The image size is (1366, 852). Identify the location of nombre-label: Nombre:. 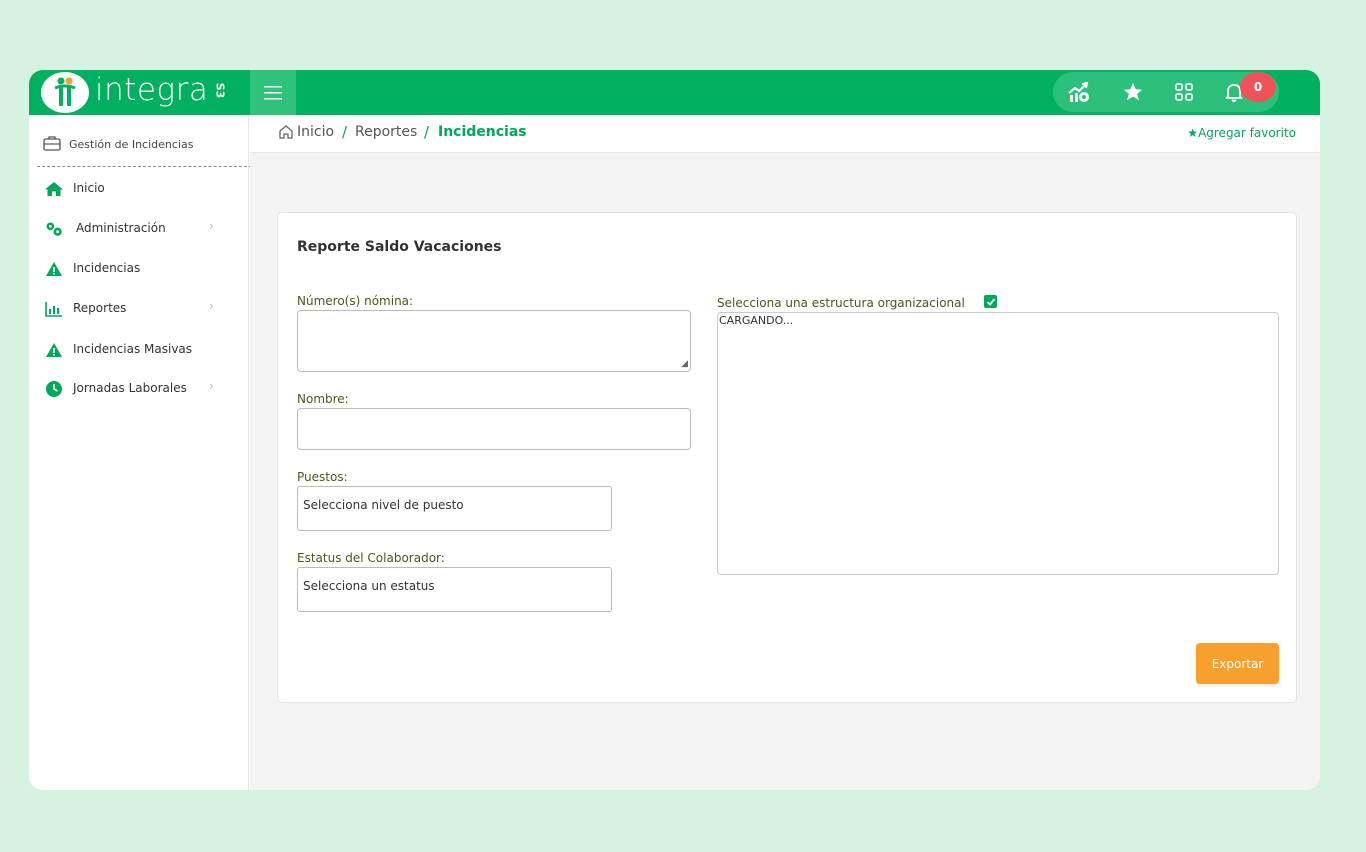
(323, 399).